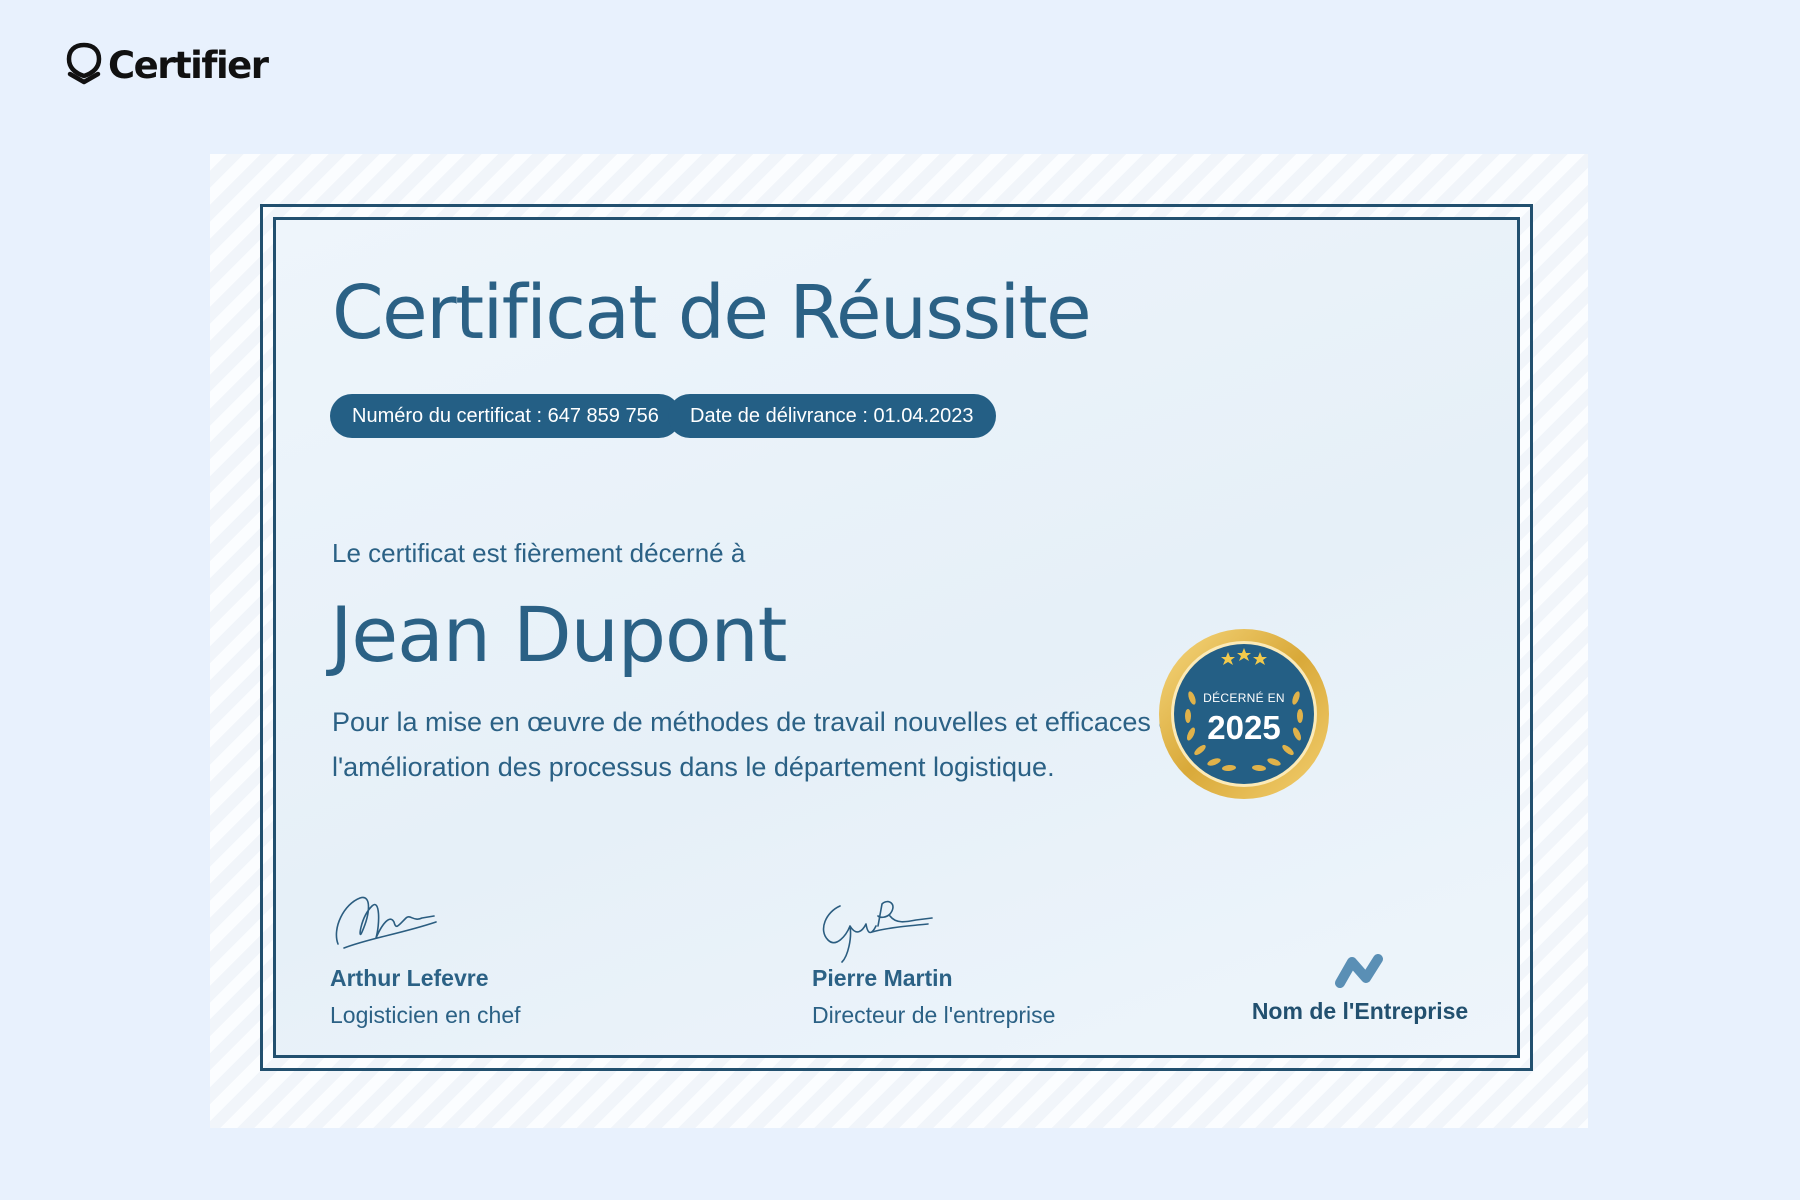 This screenshot has height=1200, width=1800. I want to click on brand-logo: Certifier, so click(167, 65).